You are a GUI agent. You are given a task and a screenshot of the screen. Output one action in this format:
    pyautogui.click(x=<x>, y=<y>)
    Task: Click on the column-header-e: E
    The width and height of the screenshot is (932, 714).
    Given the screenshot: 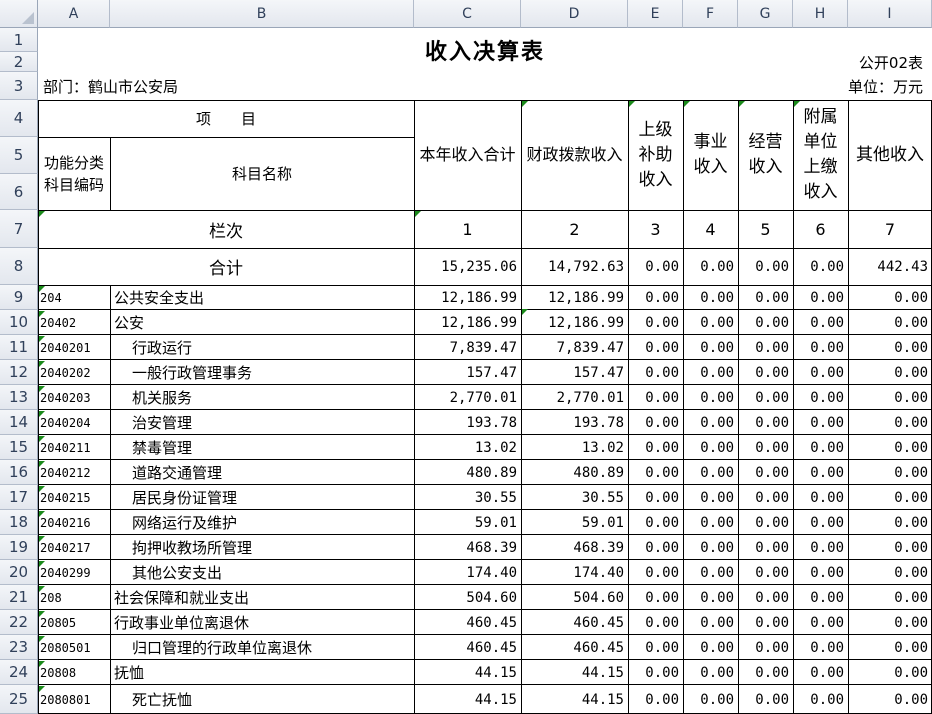 What is the action you would take?
    pyautogui.click(x=655, y=14)
    